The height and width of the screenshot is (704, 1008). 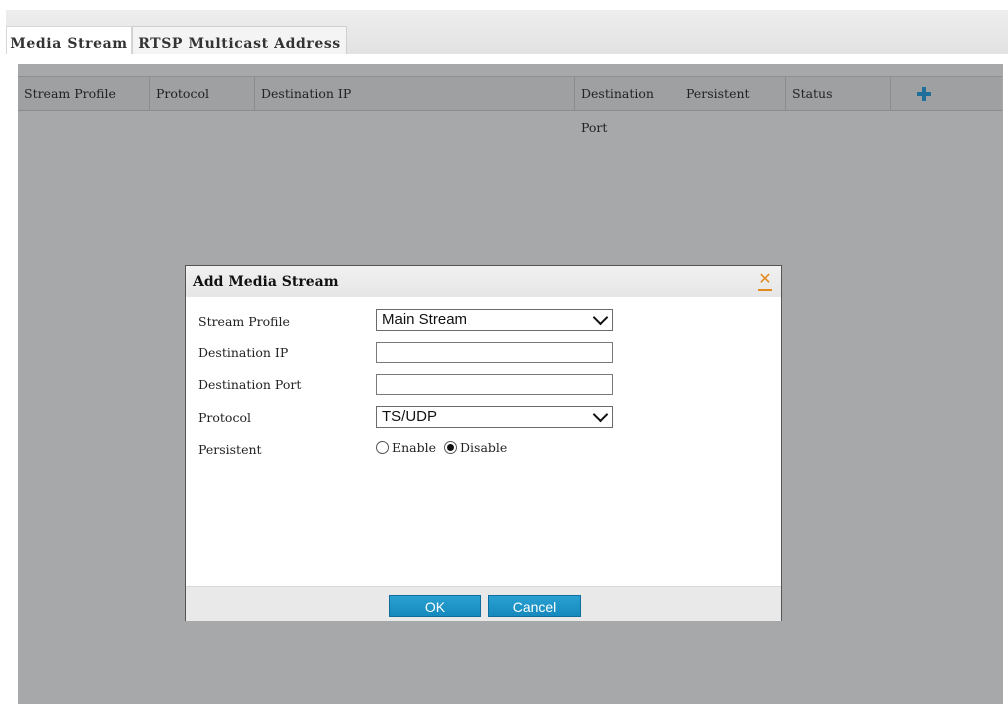 I want to click on persistent-radio-group: Enable Disable, so click(x=443, y=448).